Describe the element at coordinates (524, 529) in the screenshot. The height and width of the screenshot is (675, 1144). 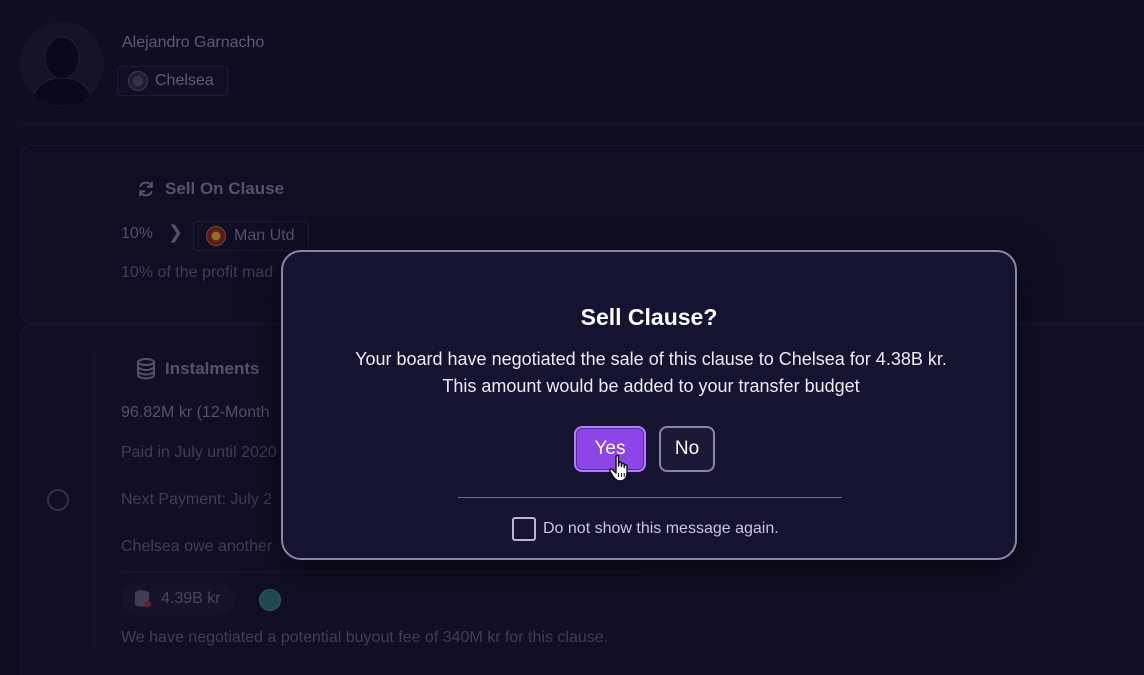
I see `dont-show-again-checkbox` at that location.